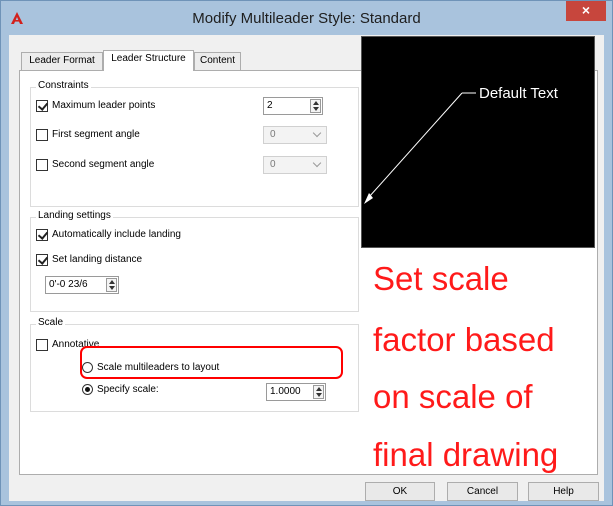 Image resolution: width=613 pixels, height=506 pixels. I want to click on ok-button: OK, so click(400, 491).